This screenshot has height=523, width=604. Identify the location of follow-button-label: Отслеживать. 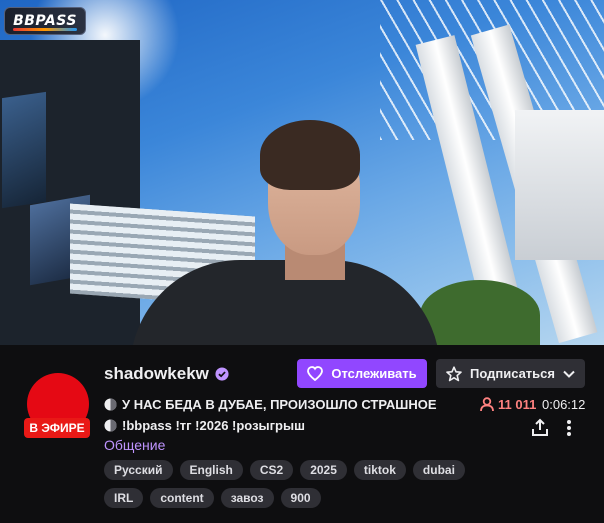
(374, 373).